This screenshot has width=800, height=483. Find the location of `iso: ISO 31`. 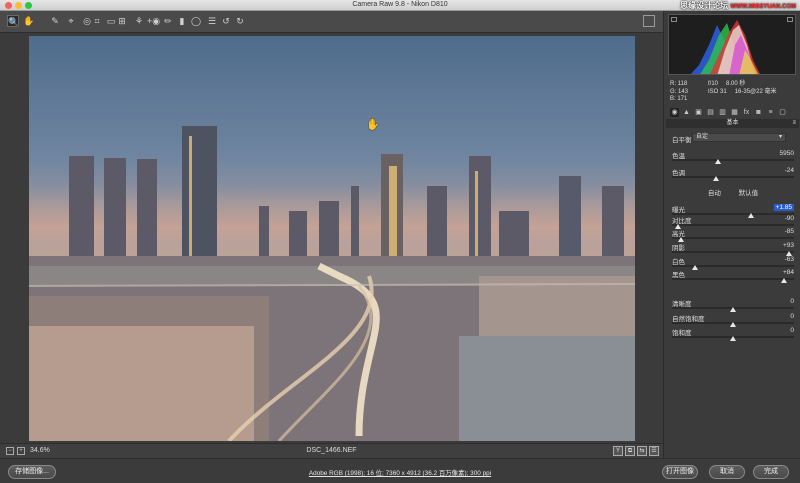

iso: ISO 31 is located at coordinates (717, 91).